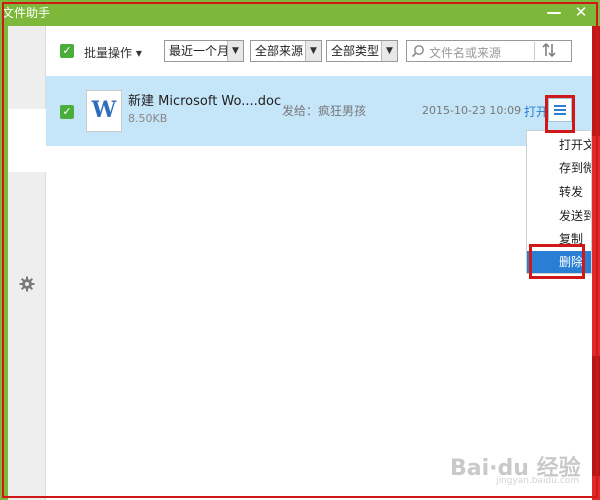  Describe the element at coordinates (557, 261) in the screenshot. I see `annotation-delete-box` at that location.